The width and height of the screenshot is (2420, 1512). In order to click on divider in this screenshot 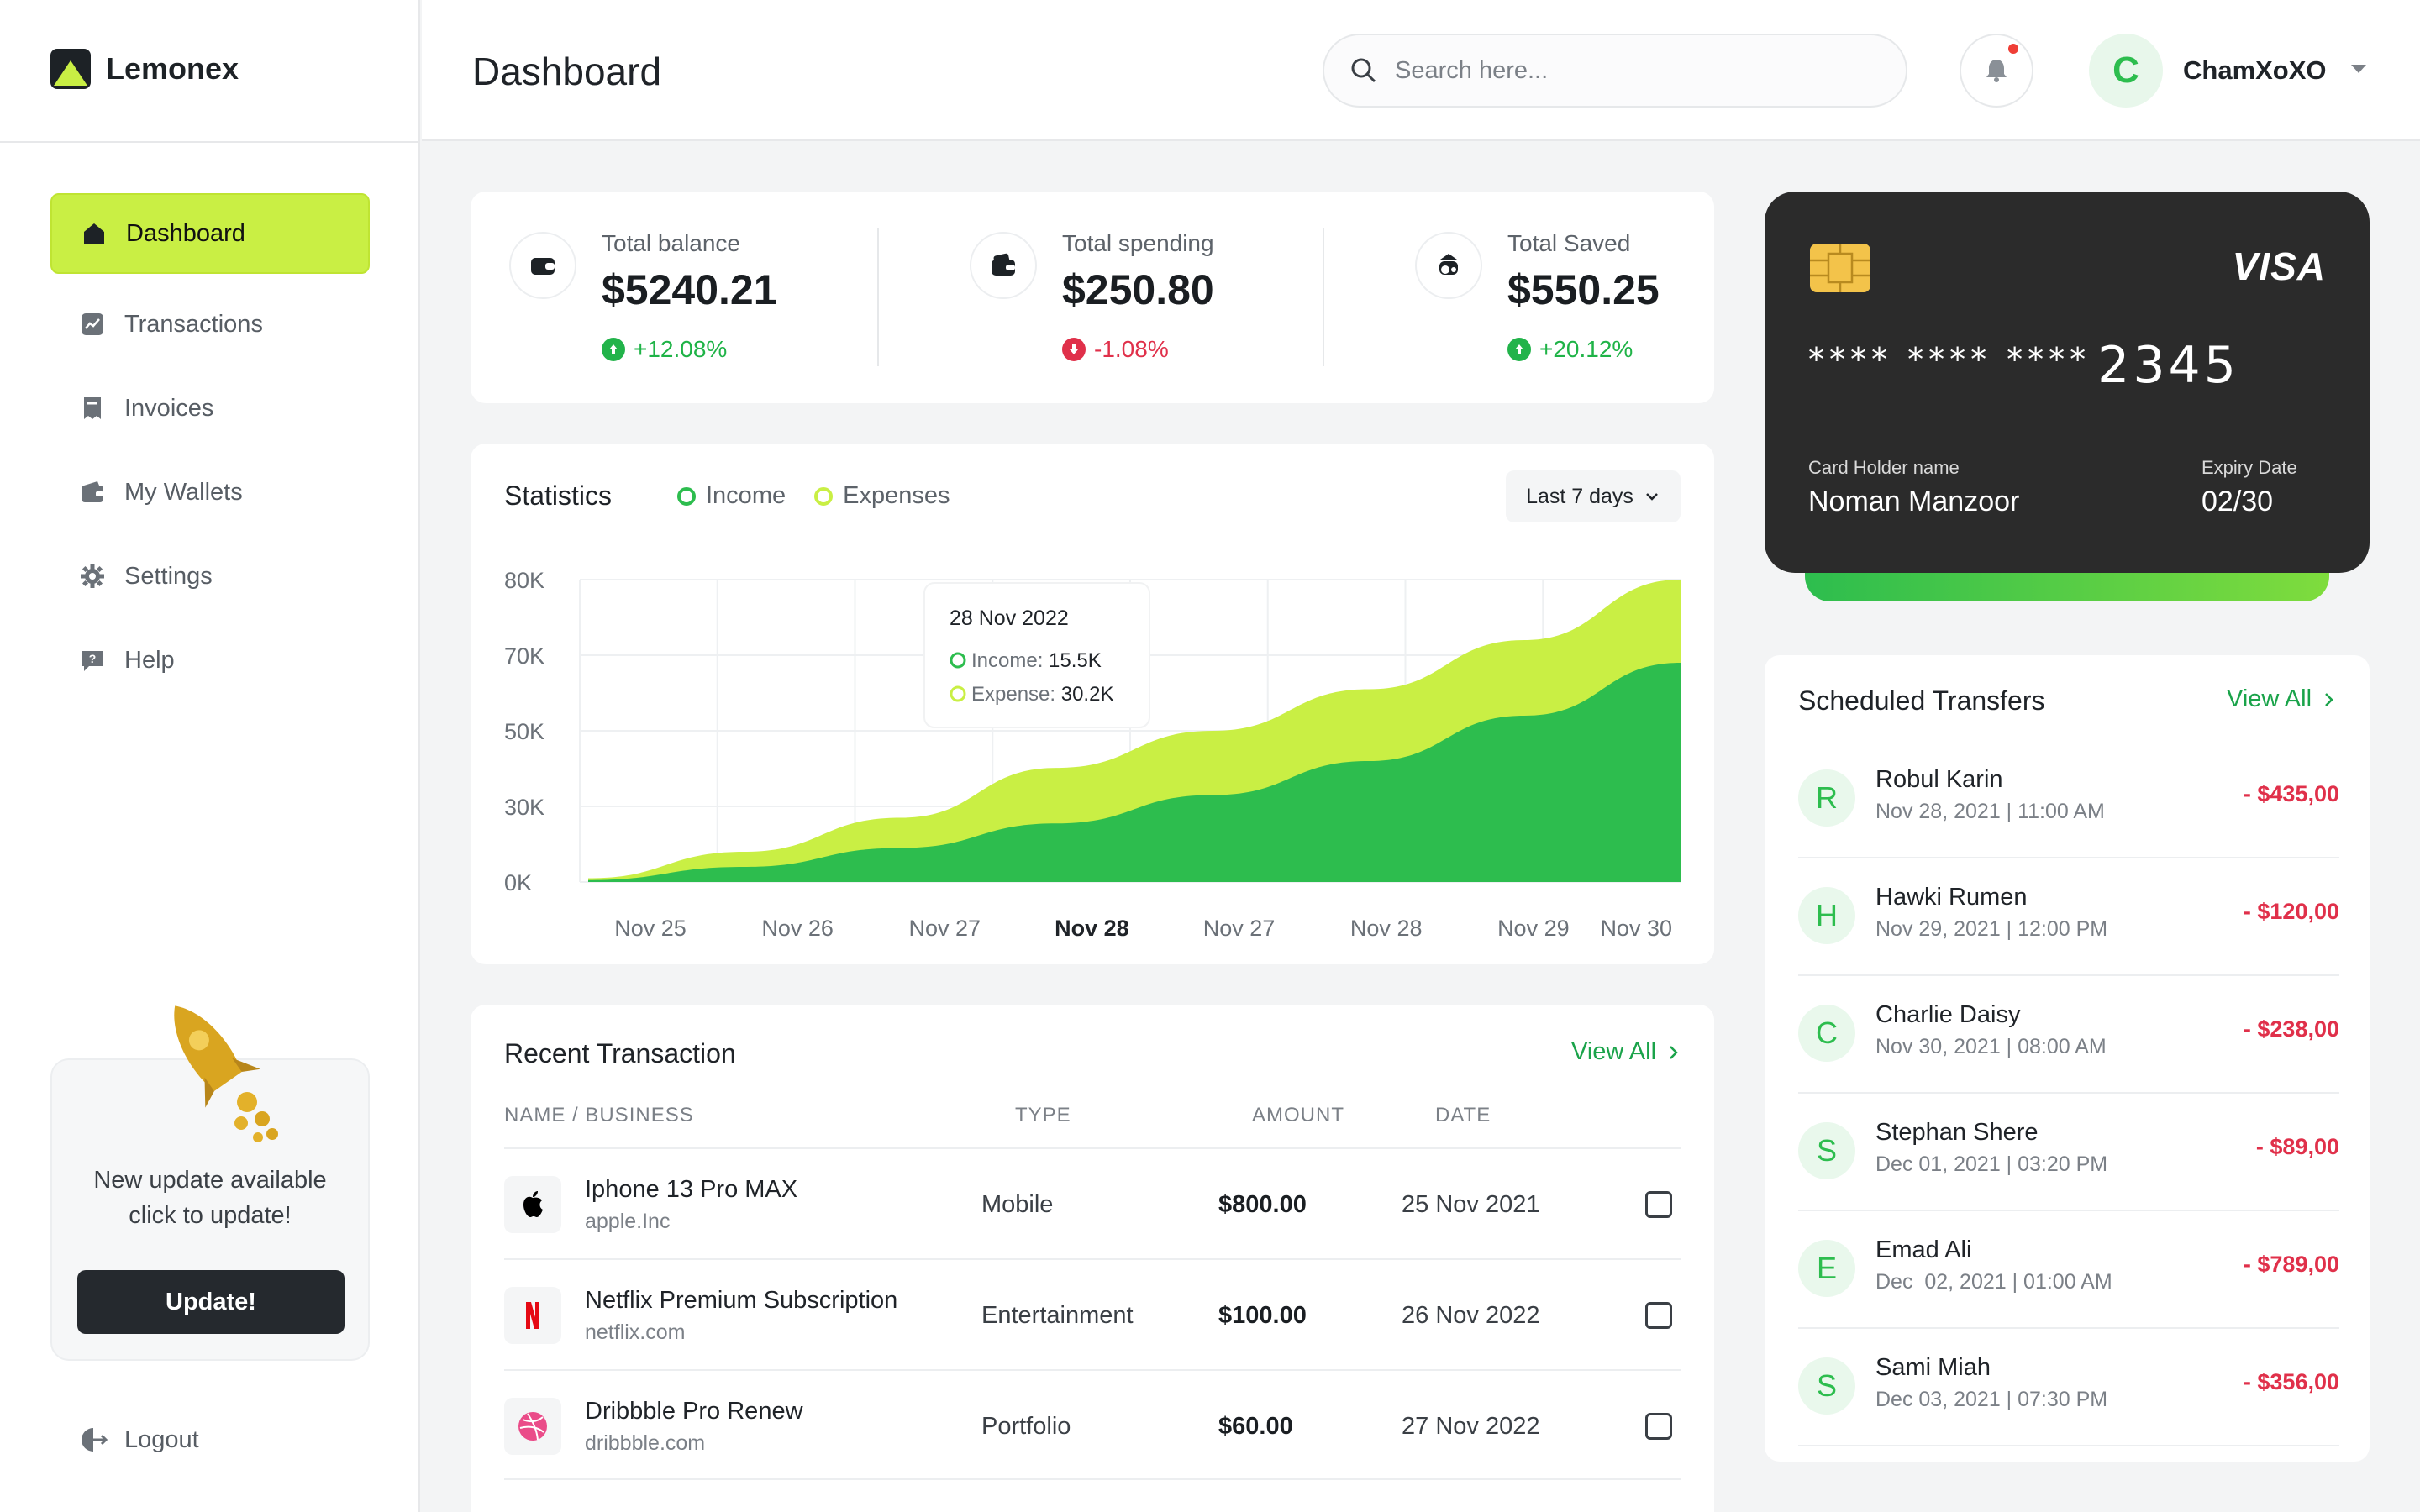, I will do `click(878, 297)`.